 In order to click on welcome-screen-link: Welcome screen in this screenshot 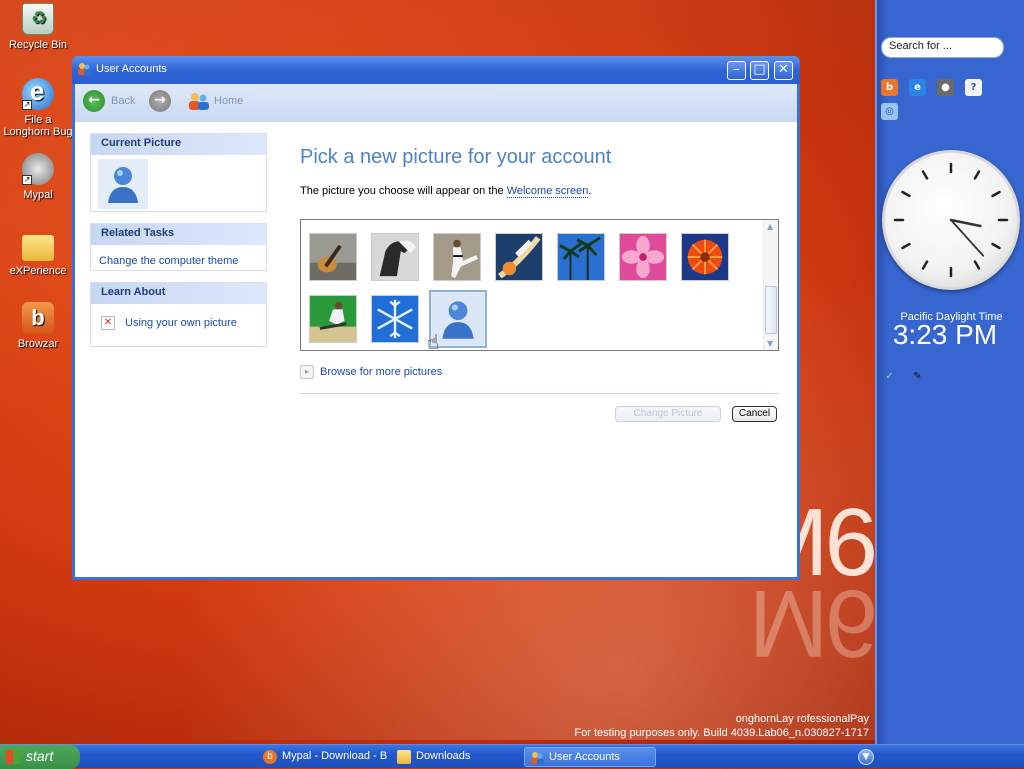, I will do `click(547, 191)`.